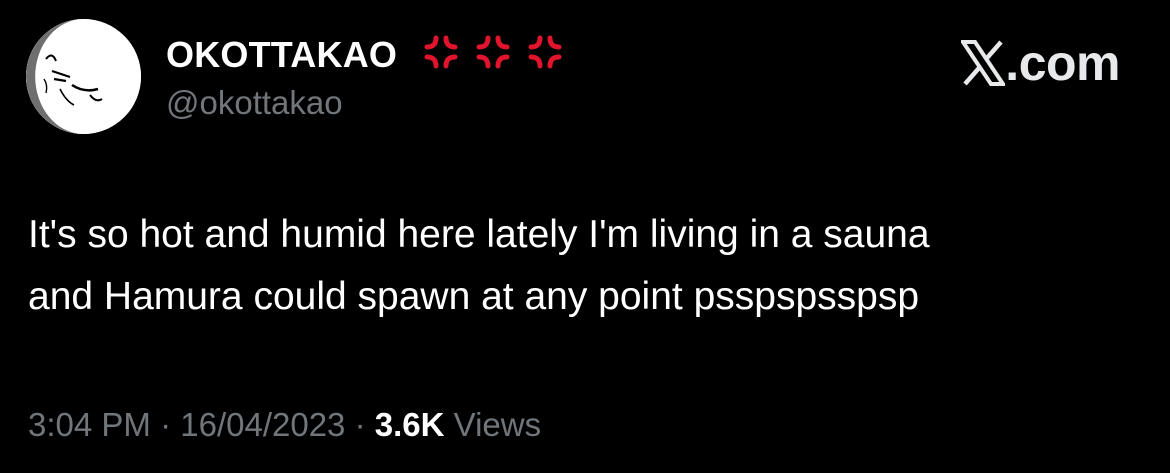  What do you see at coordinates (410, 424) in the screenshot?
I see `views-count: 3.6K` at bounding box center [410, 424].